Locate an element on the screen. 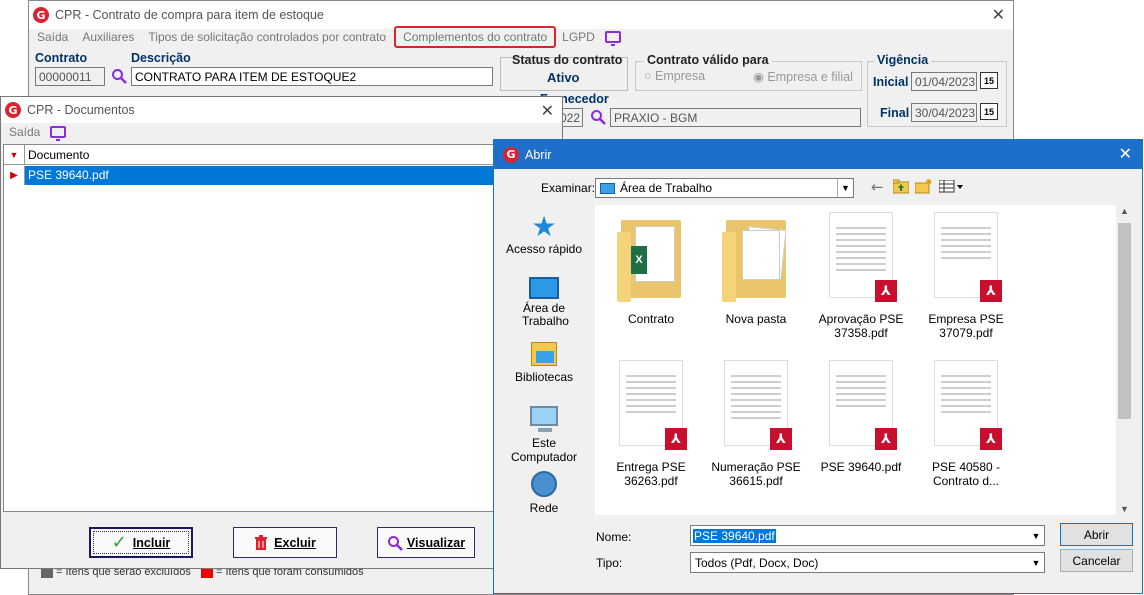 This screenshot has height=595, width=1144. file-item-nova-pasta: Nova pasta is located at coordinates (756, 268).